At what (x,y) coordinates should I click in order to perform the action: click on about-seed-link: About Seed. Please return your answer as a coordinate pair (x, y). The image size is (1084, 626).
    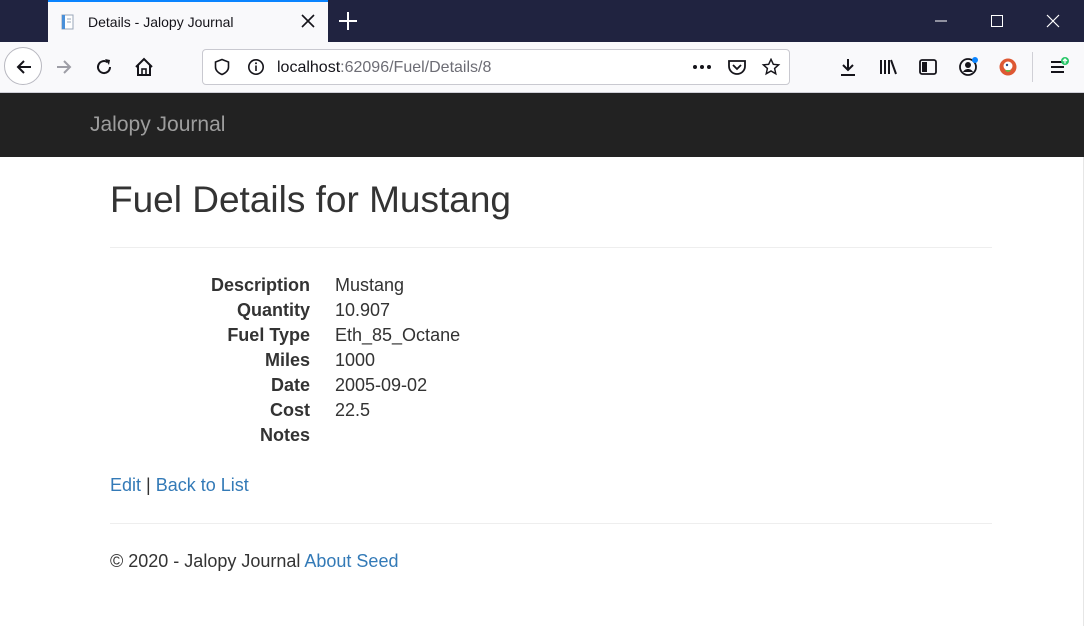
    Looking at the image, I should click on (351, 561).